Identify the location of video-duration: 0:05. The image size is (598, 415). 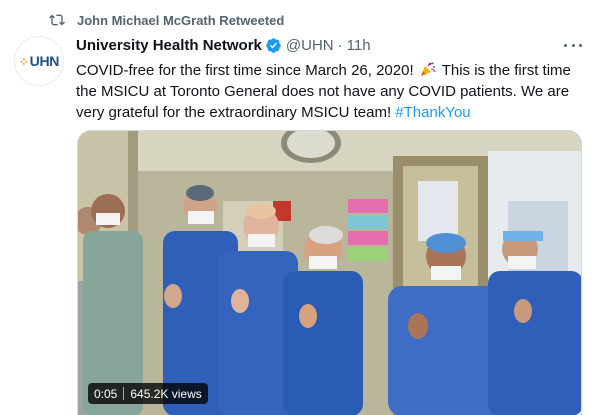
(106, 393).